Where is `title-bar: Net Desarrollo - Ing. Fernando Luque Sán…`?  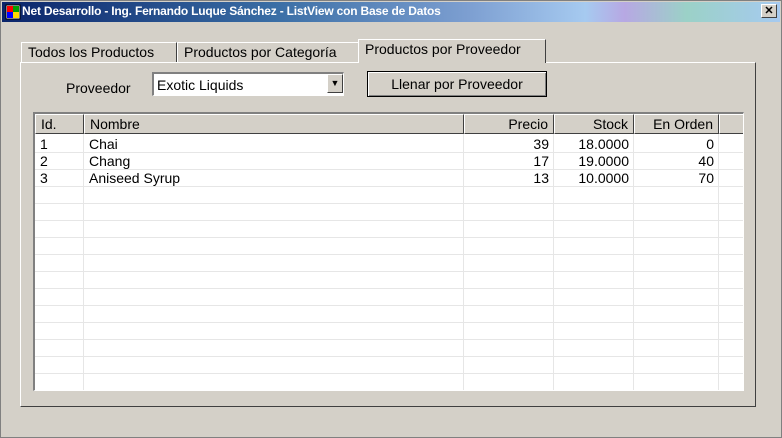
title-bar: Net Desarrollo - Ing. Fernando Luque Sán… is located at coordinates (391, 12).